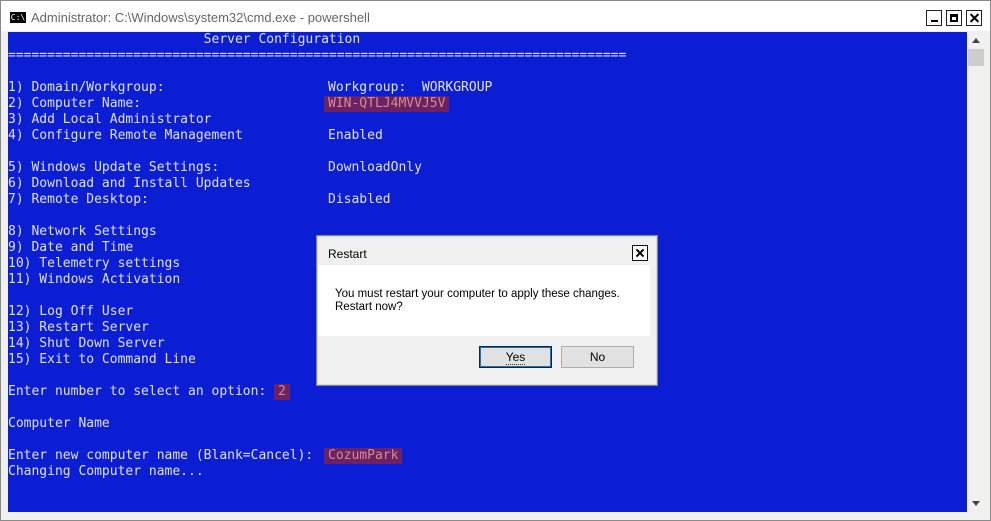  I want to click on scroll-thumb, so click(976, 57).